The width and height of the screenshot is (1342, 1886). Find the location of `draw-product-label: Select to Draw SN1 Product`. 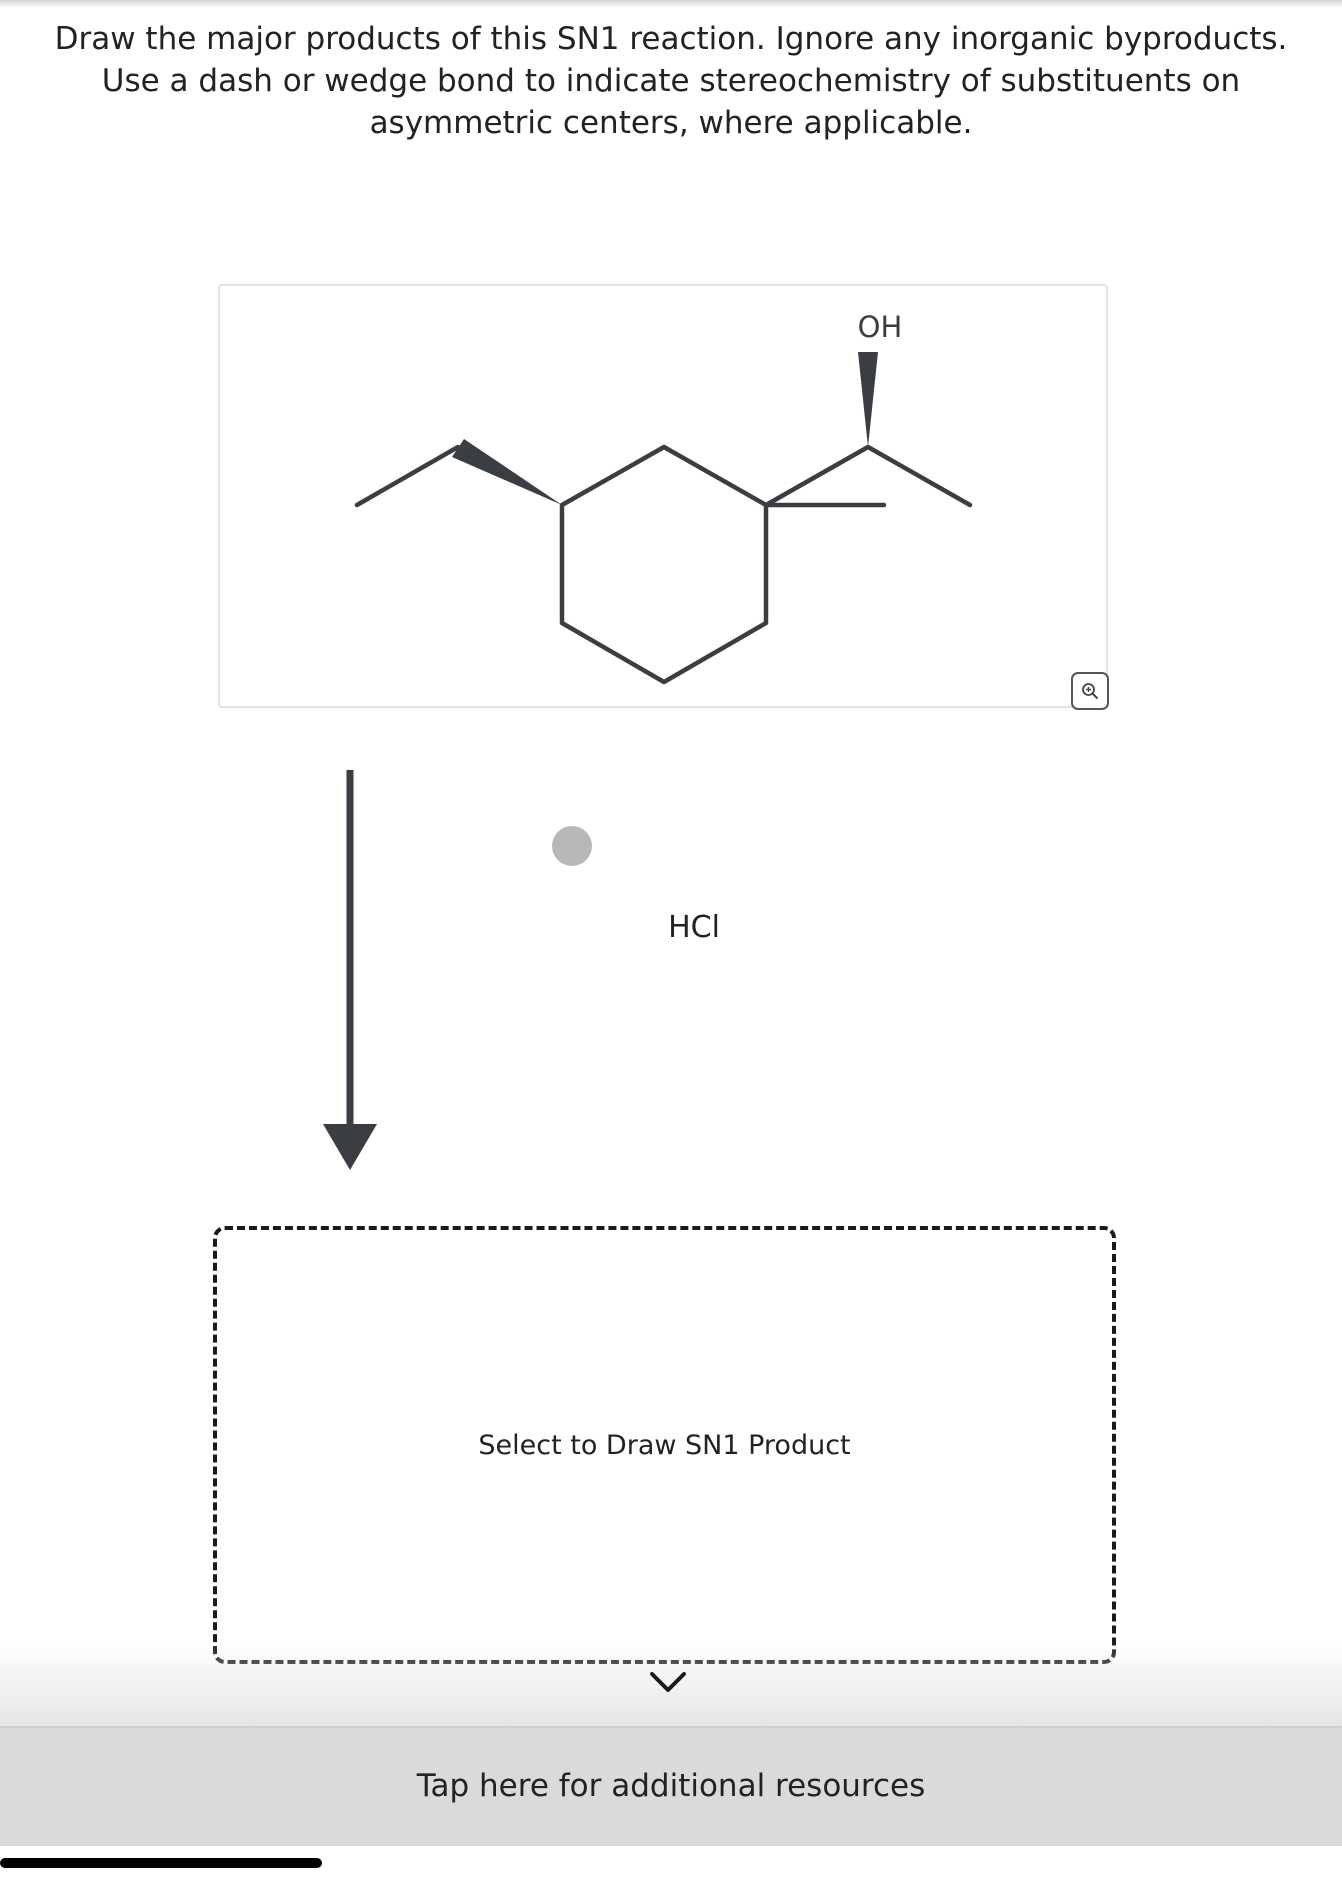

draw-product-label: Select to Draw SN1 Product is located at coordinates (664, 1445).